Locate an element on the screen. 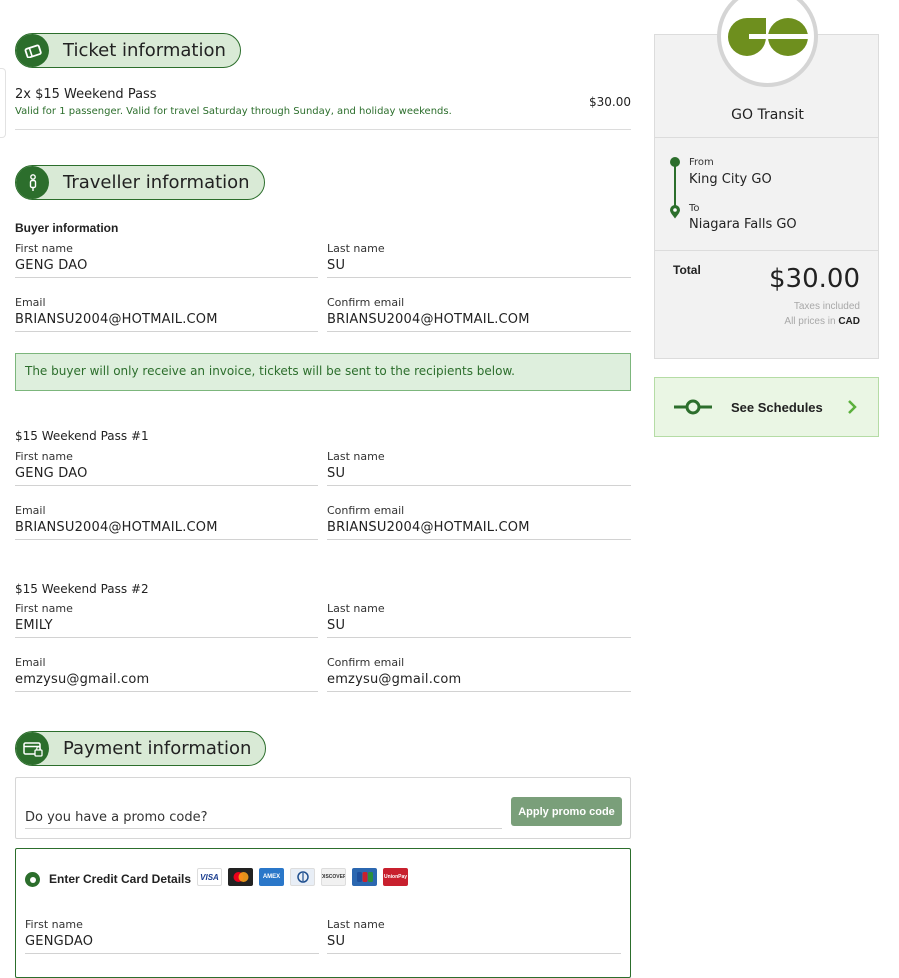 This screenshot has width=899, height=978. pass-1-confirm-email-field: Confirm email BRIANSU2004@HOTMAIL.COM is located at coordinates (479, 522).